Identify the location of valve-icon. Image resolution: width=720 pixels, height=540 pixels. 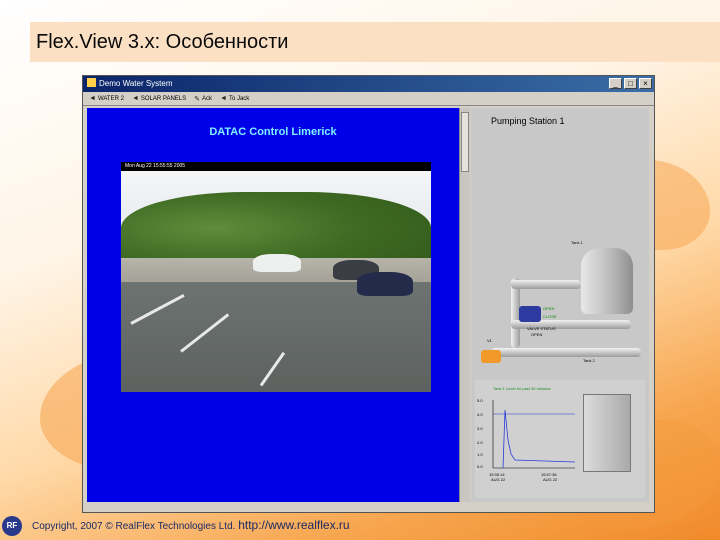
(491, 356).